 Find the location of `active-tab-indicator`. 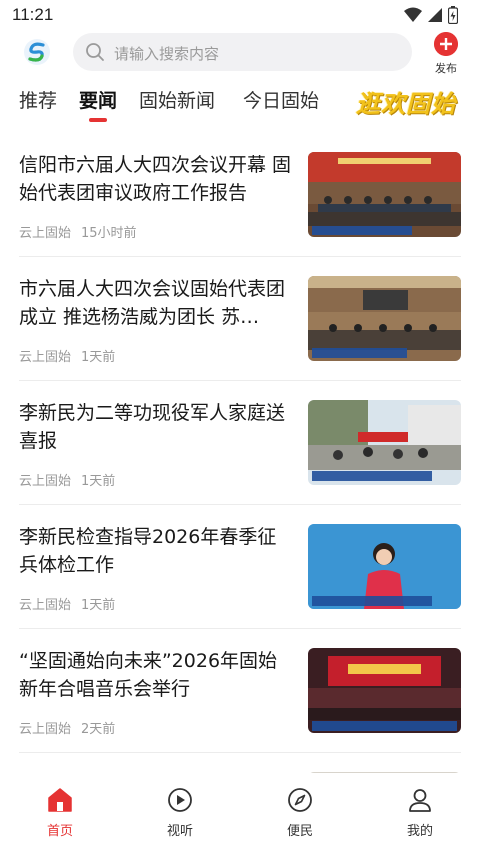

active-tab-indicator is located at coordinates (98, 120).